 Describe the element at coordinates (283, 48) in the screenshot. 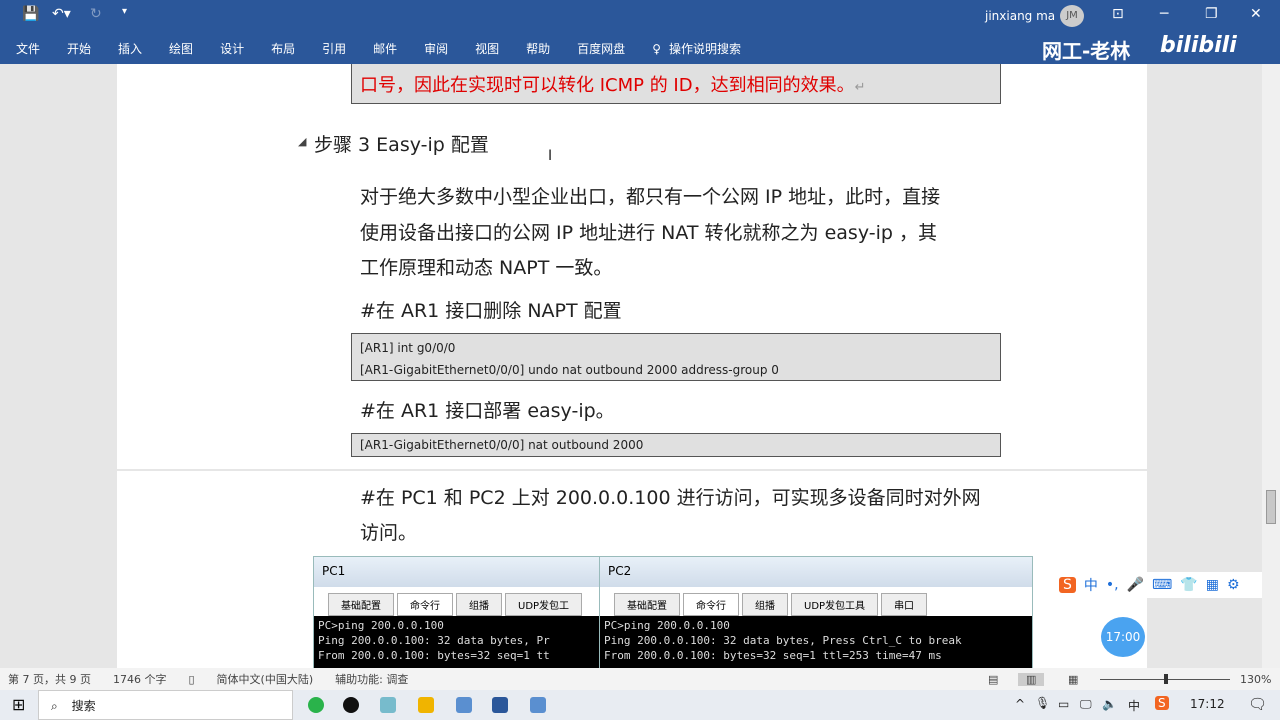

I see `tab-layout: 布局` at that location.